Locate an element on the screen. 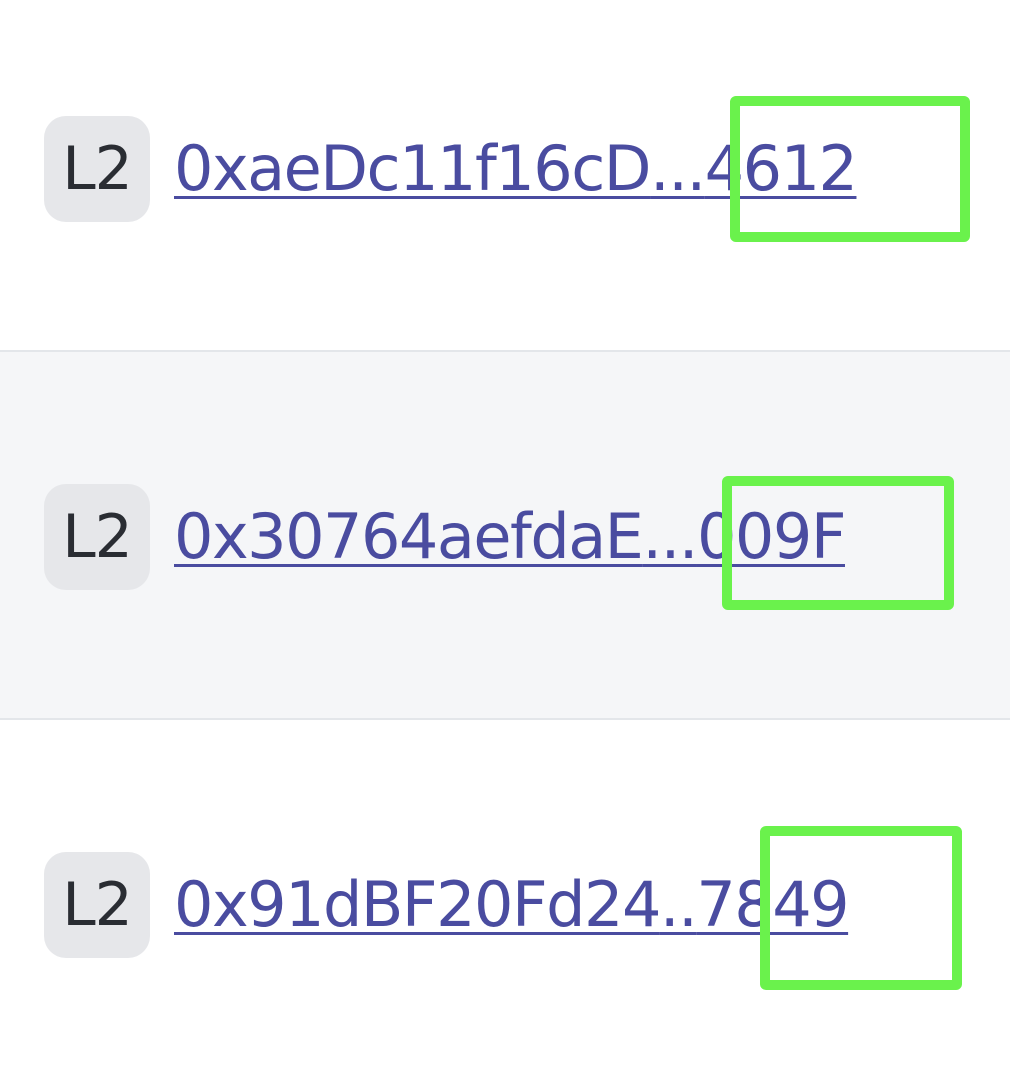 The width and height of the screenshot is (1010, 1084). address-suffix: 4612 is located at coordinates (781, 168).